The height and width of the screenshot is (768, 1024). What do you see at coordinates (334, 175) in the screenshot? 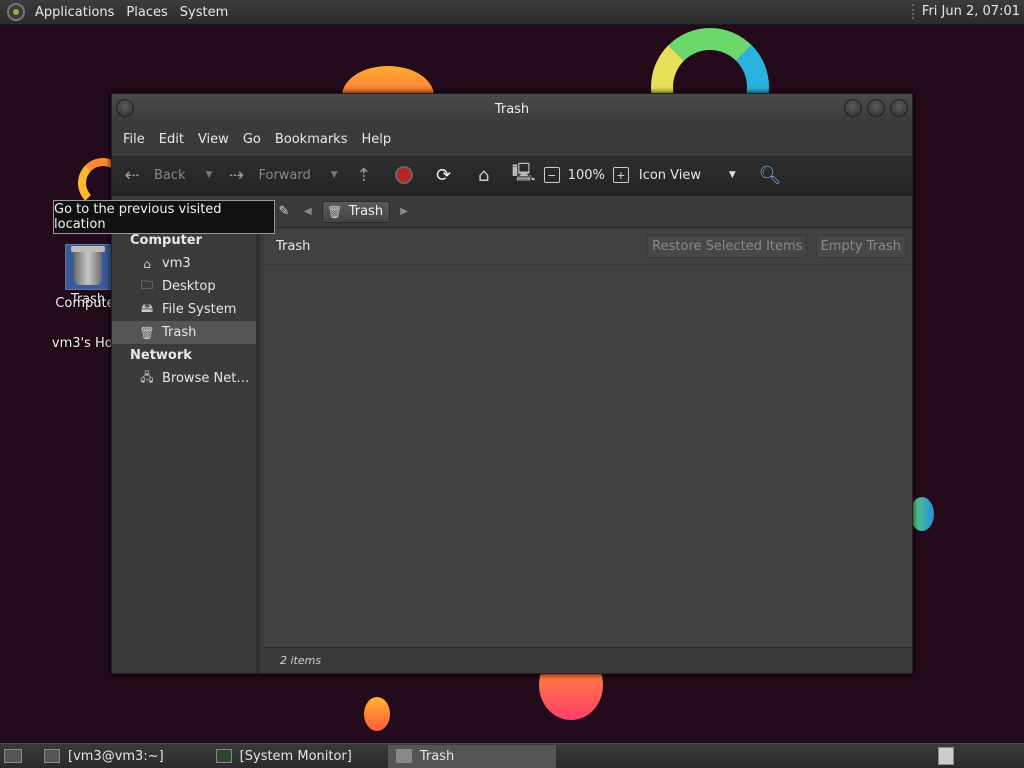
I see `forward-history-dropdown: ▼` at bounding box center [334, 175].